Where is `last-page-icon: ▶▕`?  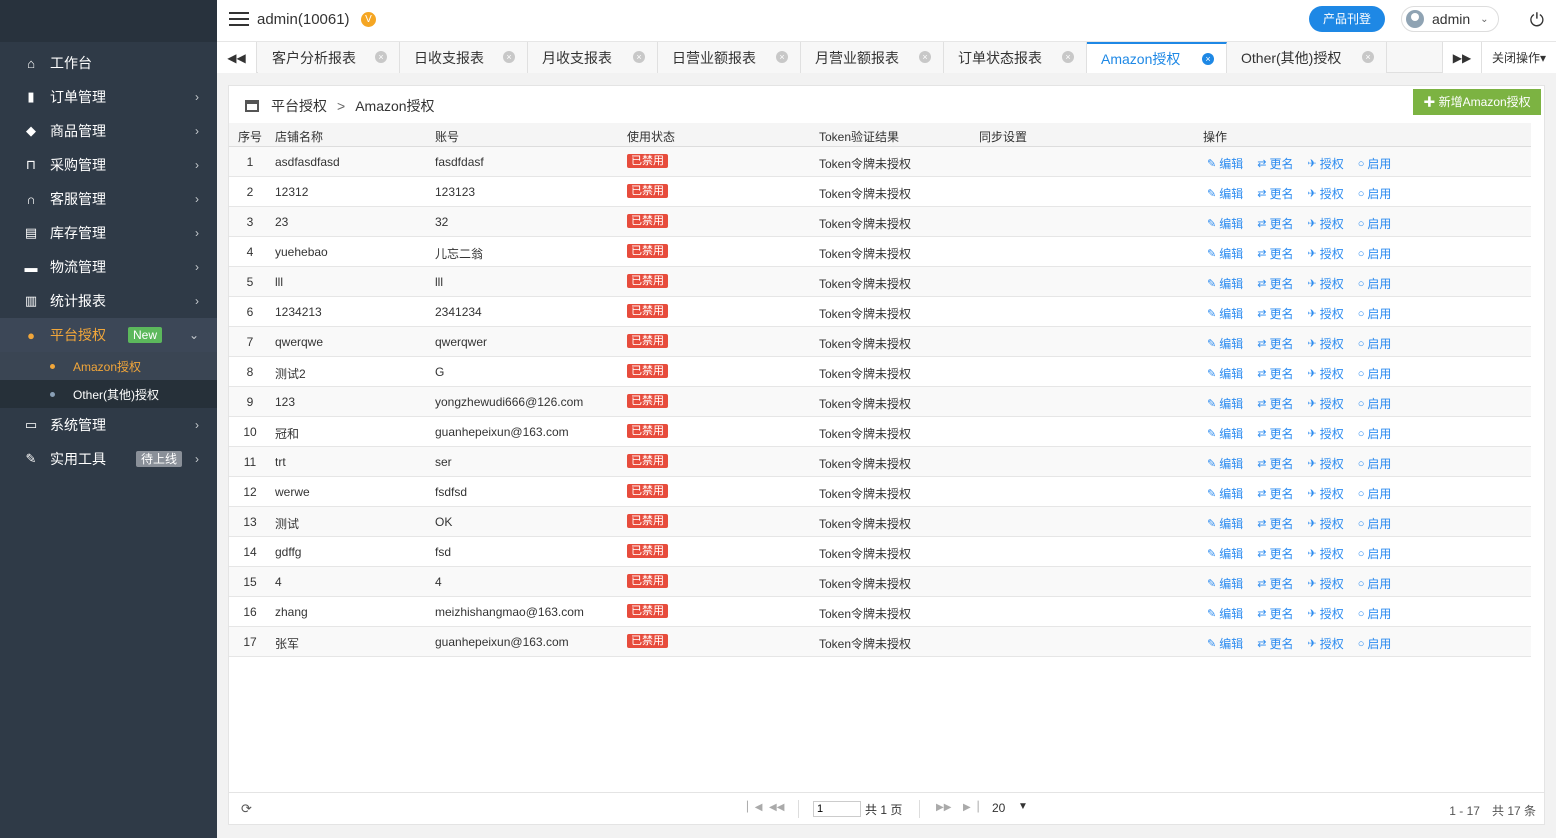 last-page-icon: ▶▕ is located at coordinates (970, 807).